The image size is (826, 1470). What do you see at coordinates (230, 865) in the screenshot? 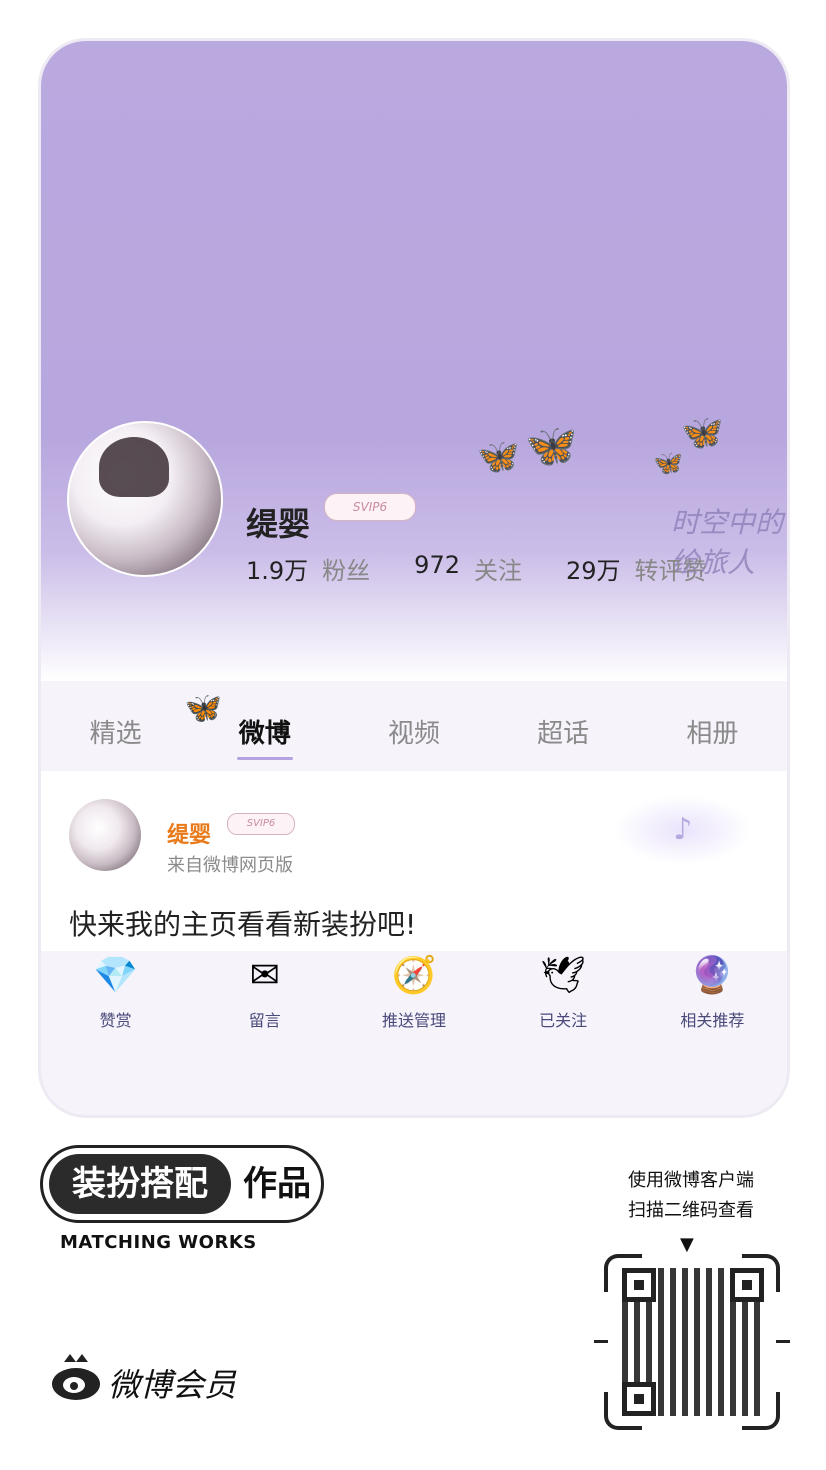
I see `post-source: 来自微博网页版` at bounding box center [230, 865].